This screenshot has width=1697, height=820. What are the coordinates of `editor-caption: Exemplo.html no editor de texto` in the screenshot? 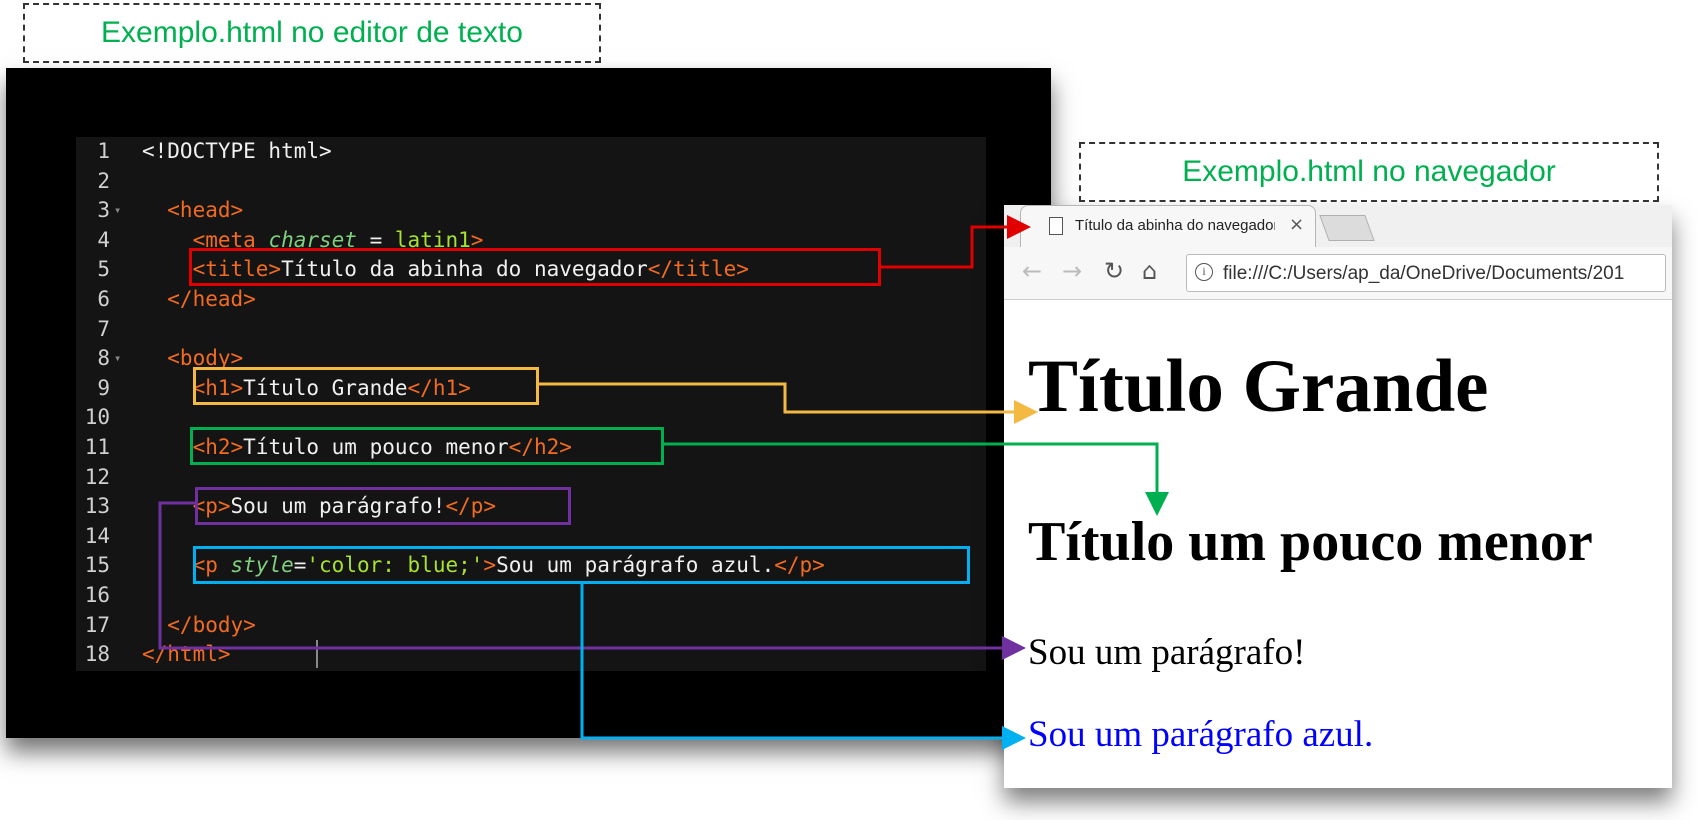 It's located at (312, 33).